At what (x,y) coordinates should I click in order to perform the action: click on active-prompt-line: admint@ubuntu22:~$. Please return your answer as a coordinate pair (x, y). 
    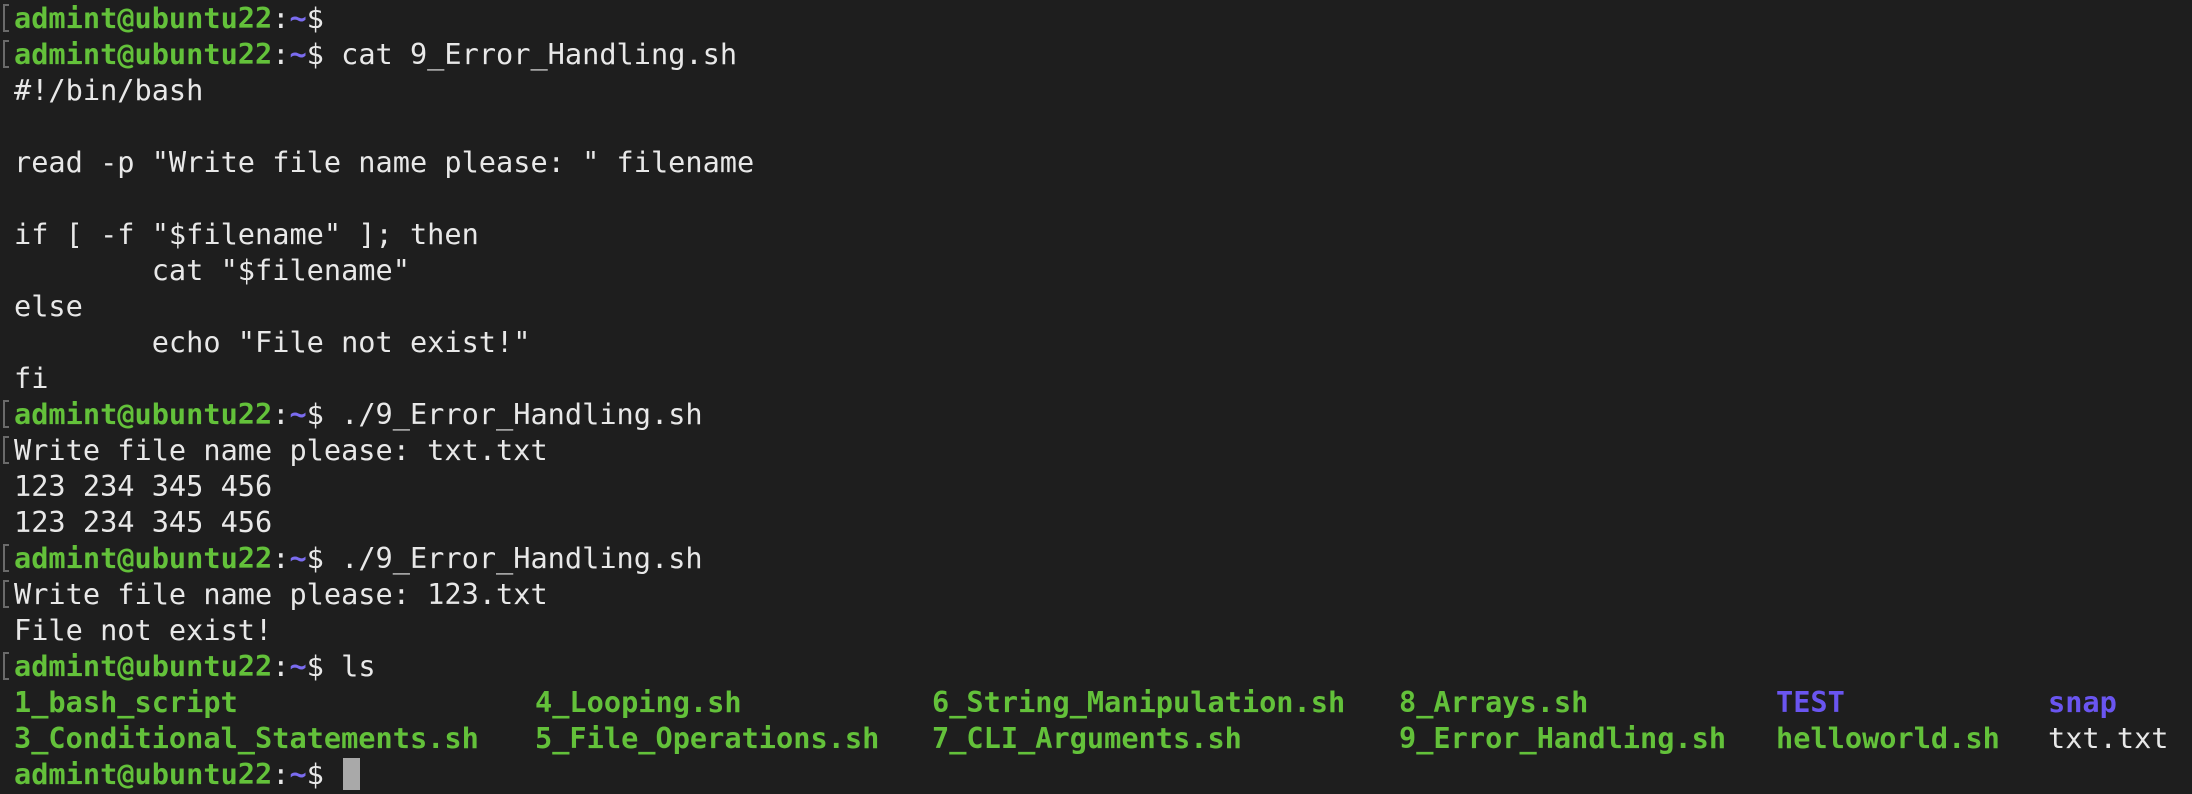
    Looking at the image, I should click on (1103, 774).